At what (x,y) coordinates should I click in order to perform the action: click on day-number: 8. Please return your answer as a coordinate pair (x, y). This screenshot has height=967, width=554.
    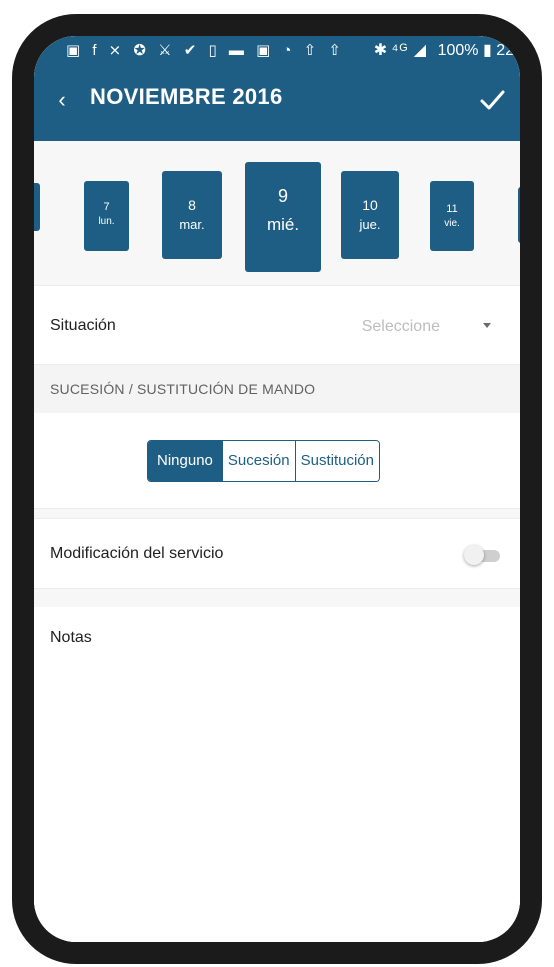
    Looking at the image, I should click on (192, 205).